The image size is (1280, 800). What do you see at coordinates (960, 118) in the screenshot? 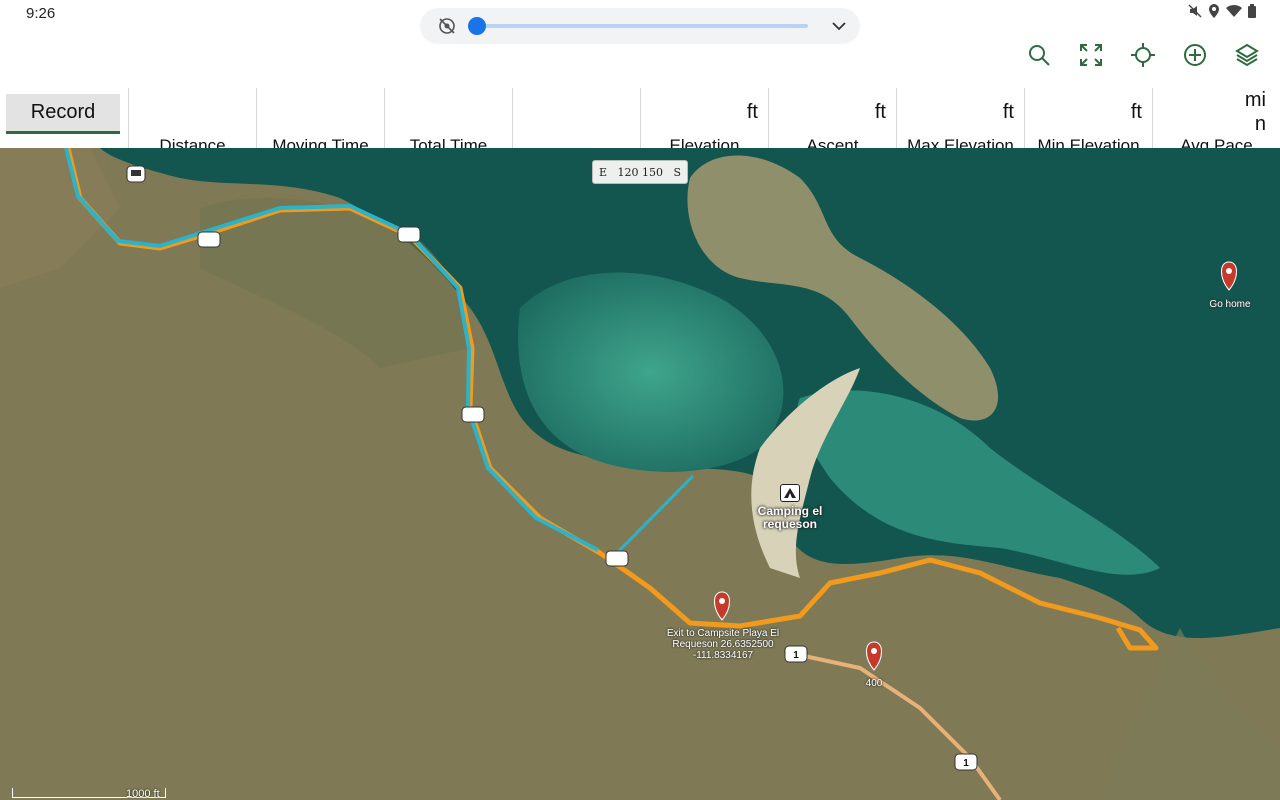
I see `stat-max-elevation: ft Max Elevation` at bounding box center [960, 118].